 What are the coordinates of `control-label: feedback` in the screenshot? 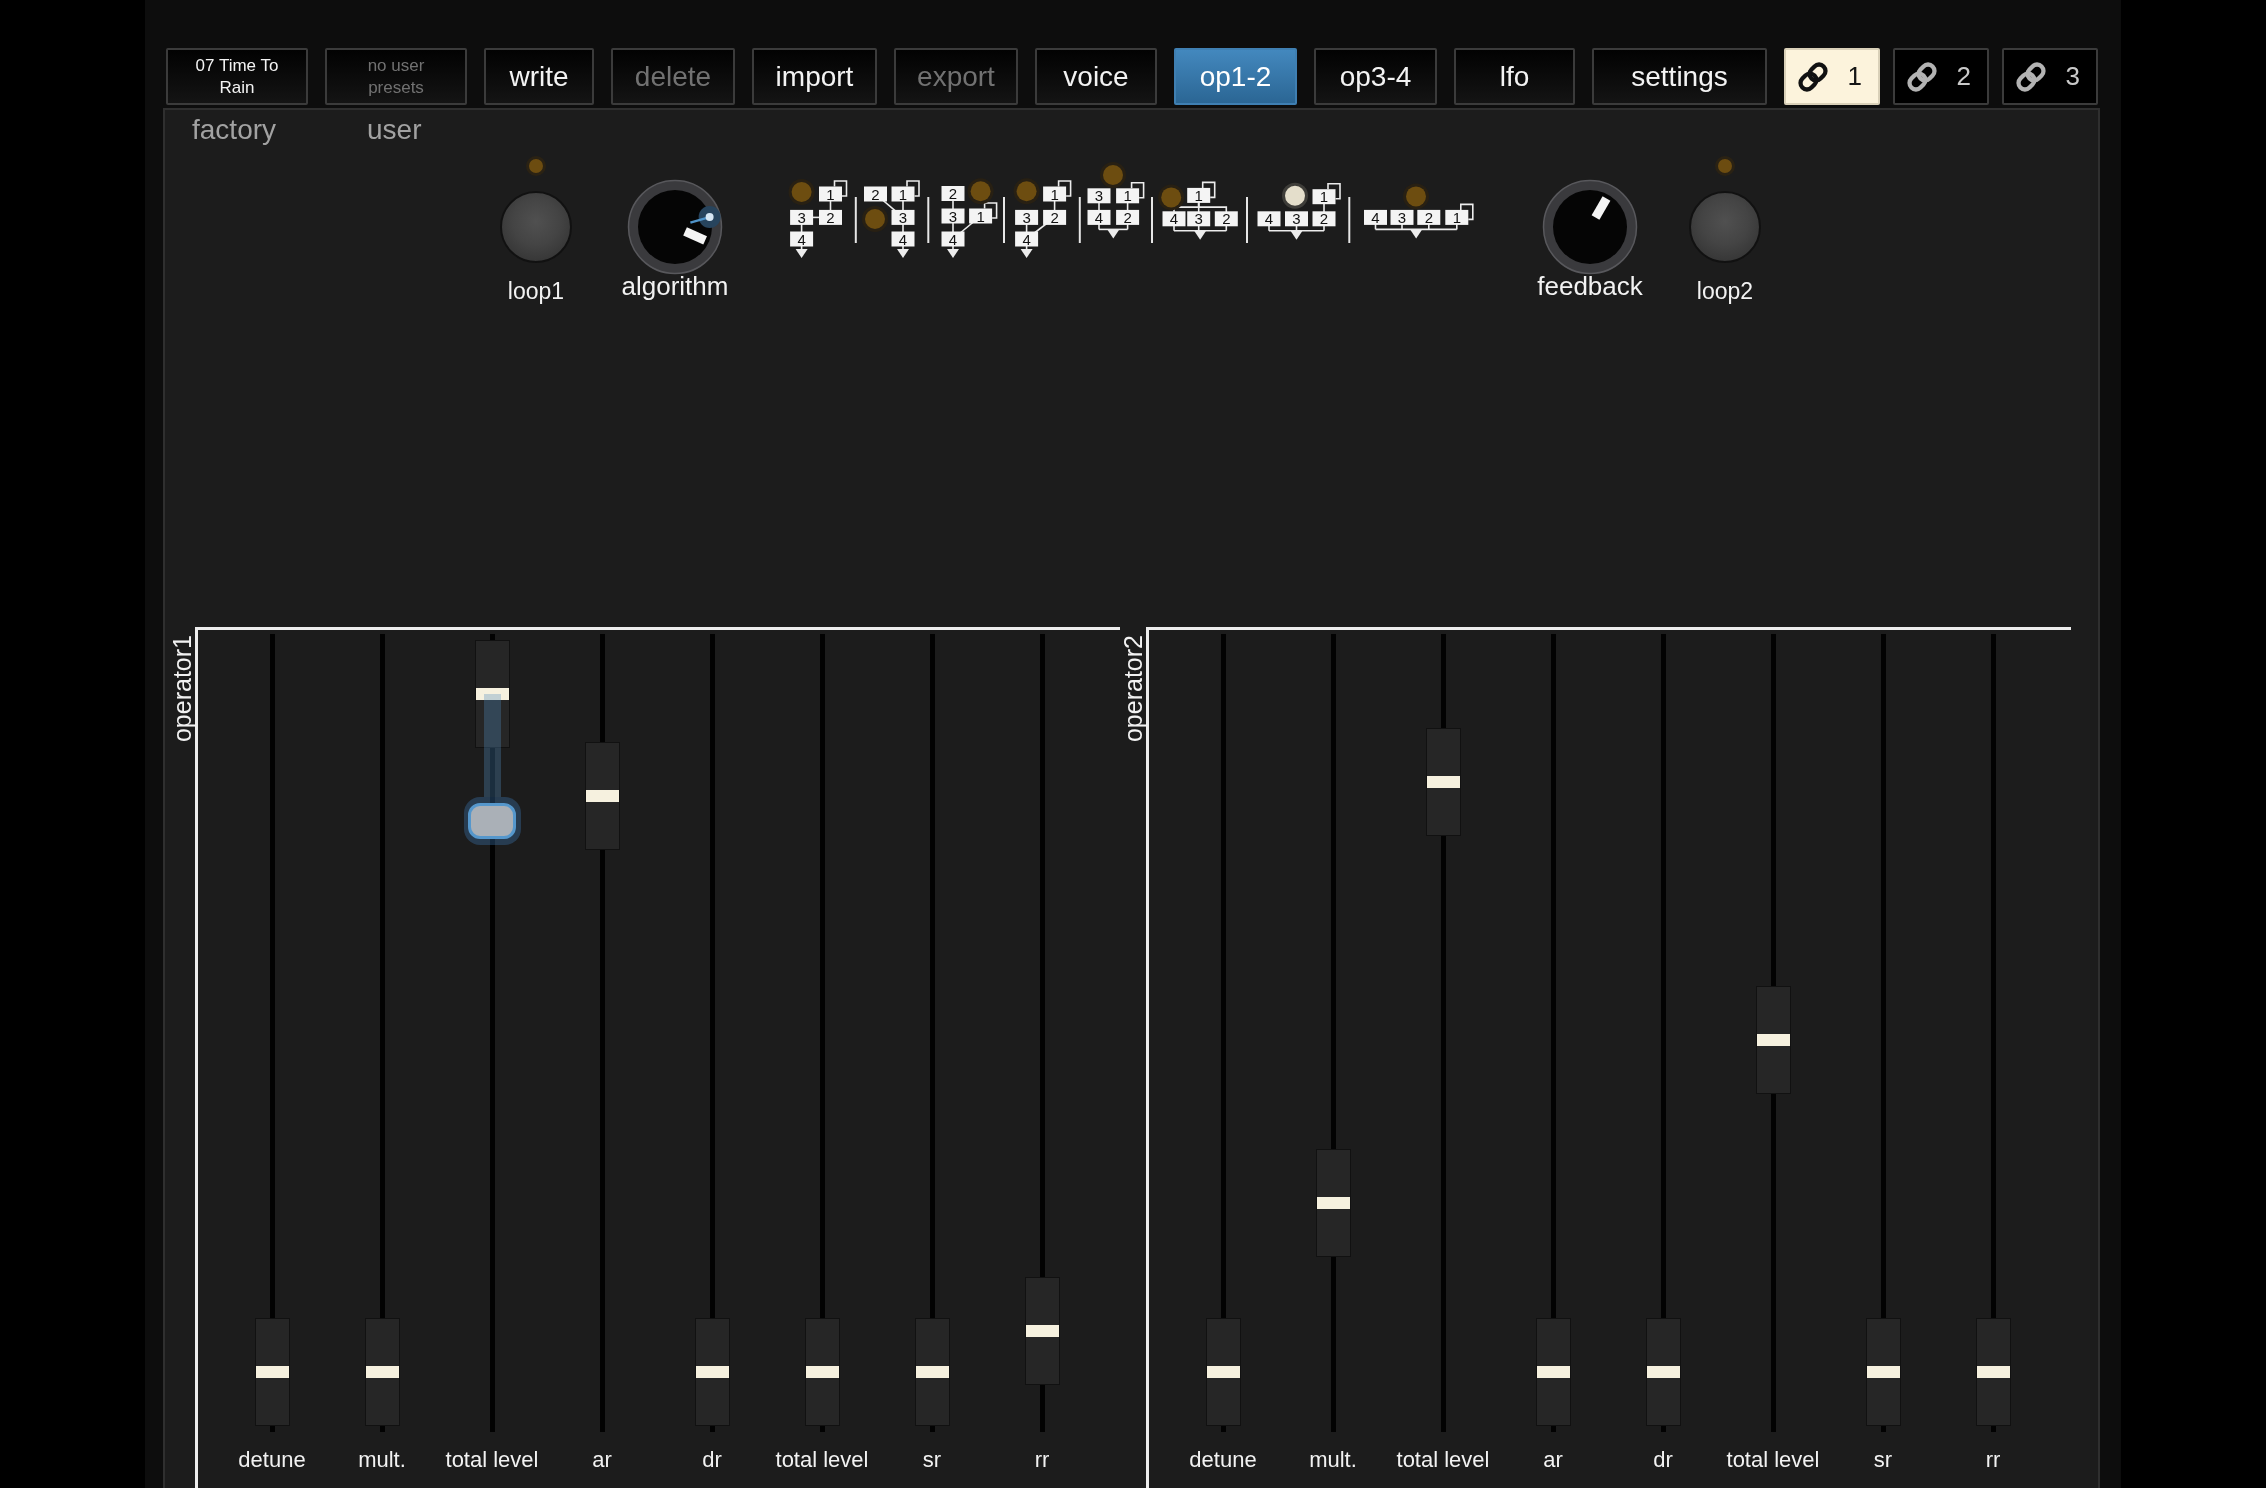 It's located at (1590, 286).